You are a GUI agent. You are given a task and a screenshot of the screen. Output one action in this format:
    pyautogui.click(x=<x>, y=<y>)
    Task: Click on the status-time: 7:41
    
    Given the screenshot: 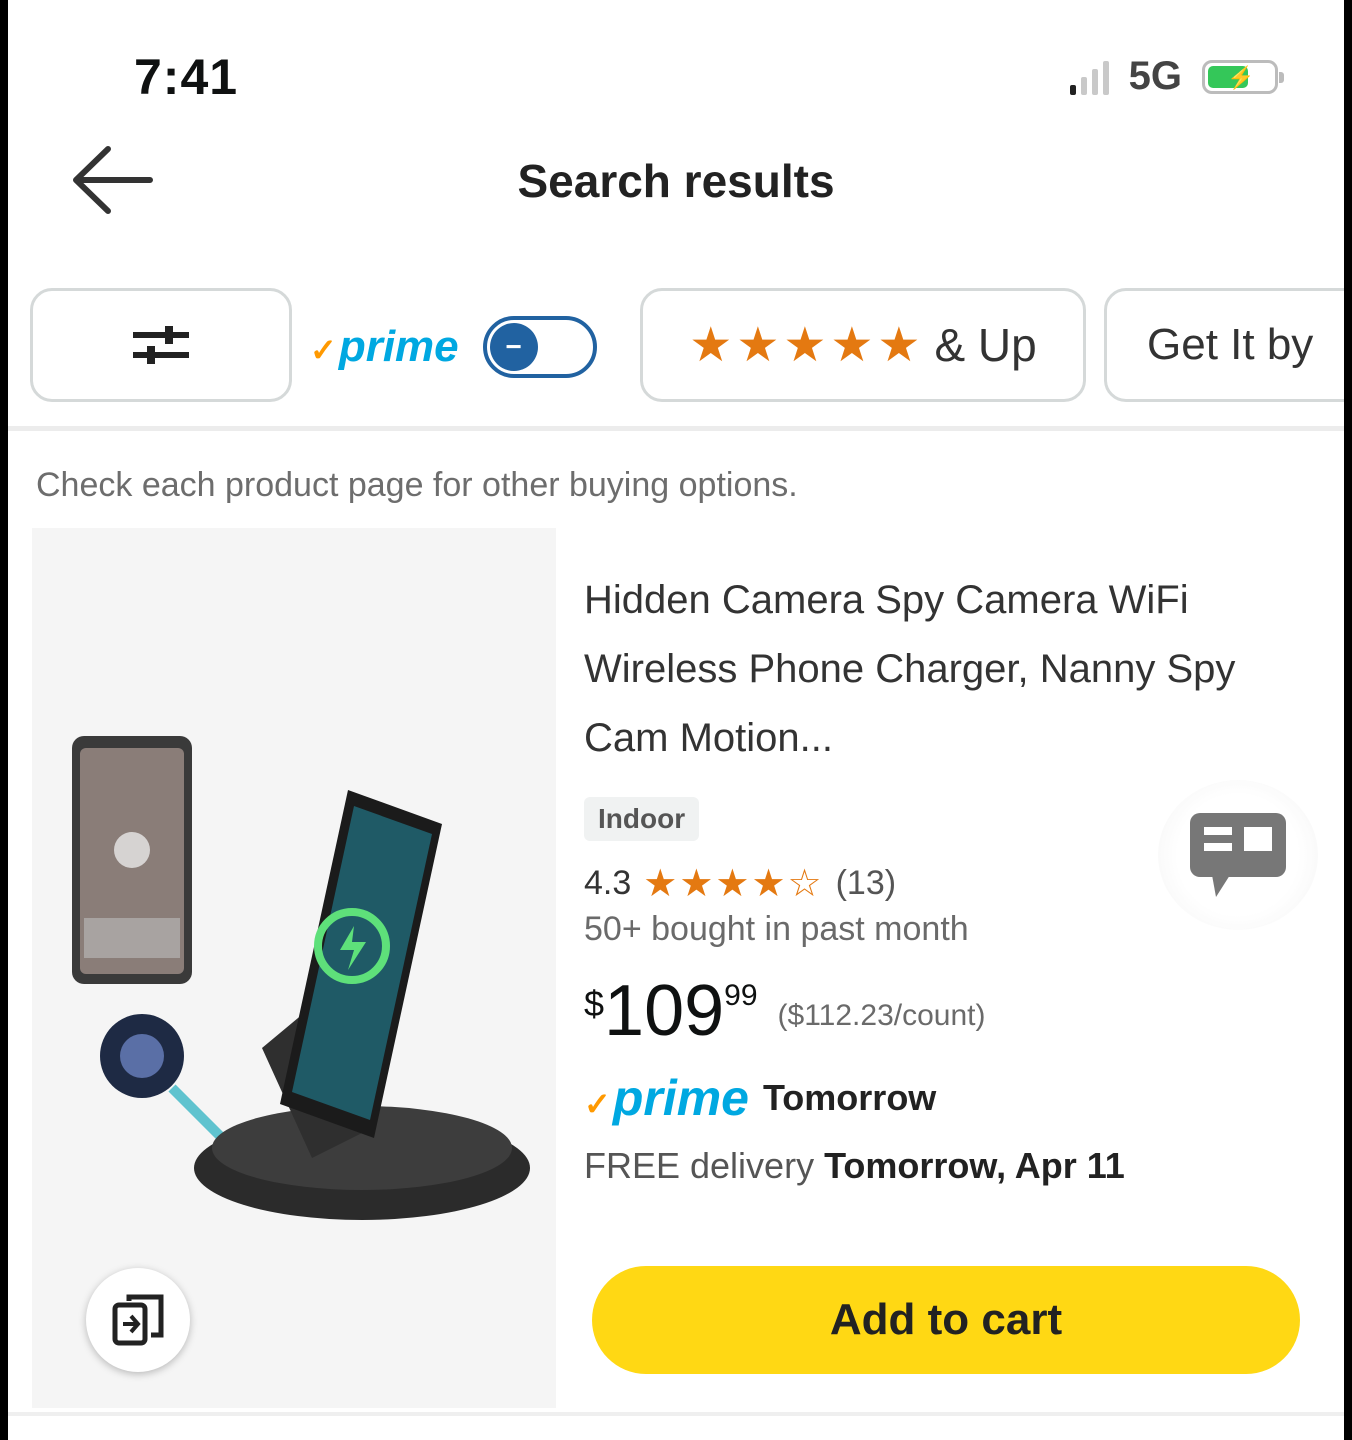 What is the action you would take?
    pyautogui.click(x=186, y=77)
    